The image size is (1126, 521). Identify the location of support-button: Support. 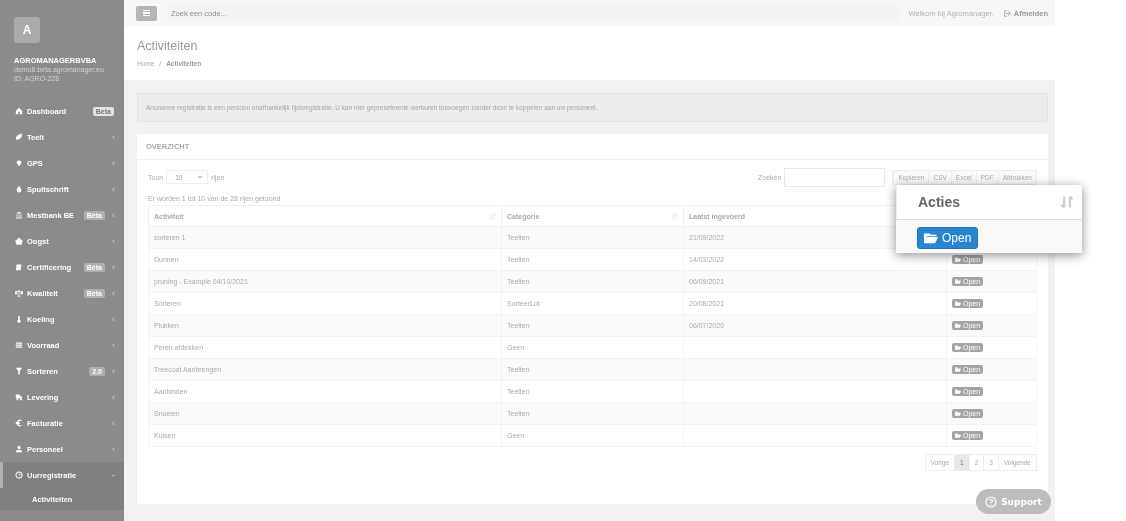
(1013, 501).